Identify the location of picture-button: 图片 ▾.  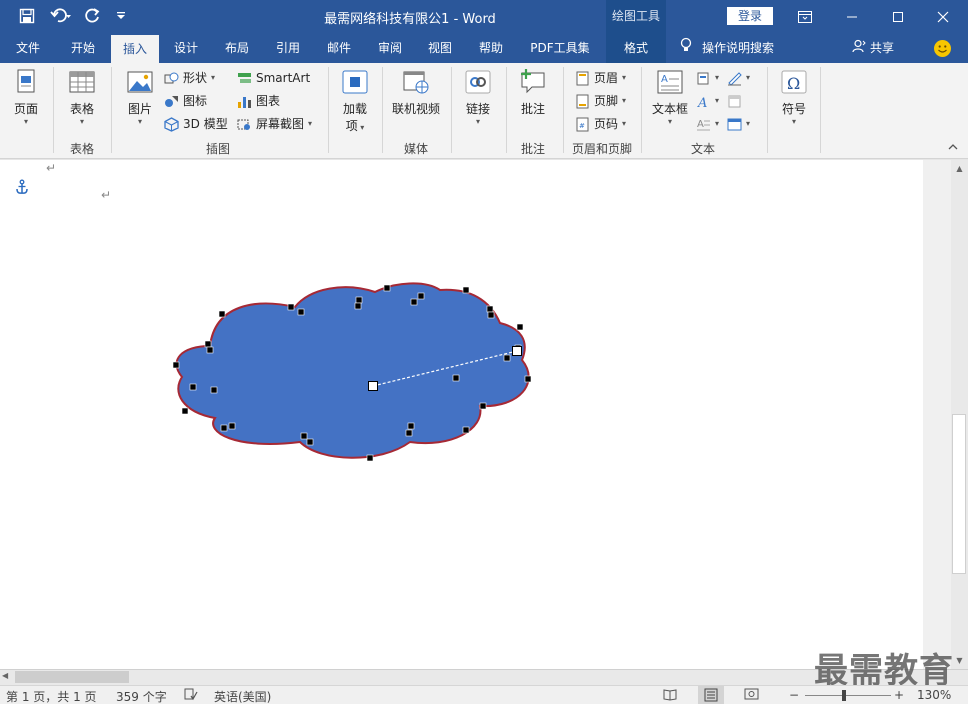
(140, 96).